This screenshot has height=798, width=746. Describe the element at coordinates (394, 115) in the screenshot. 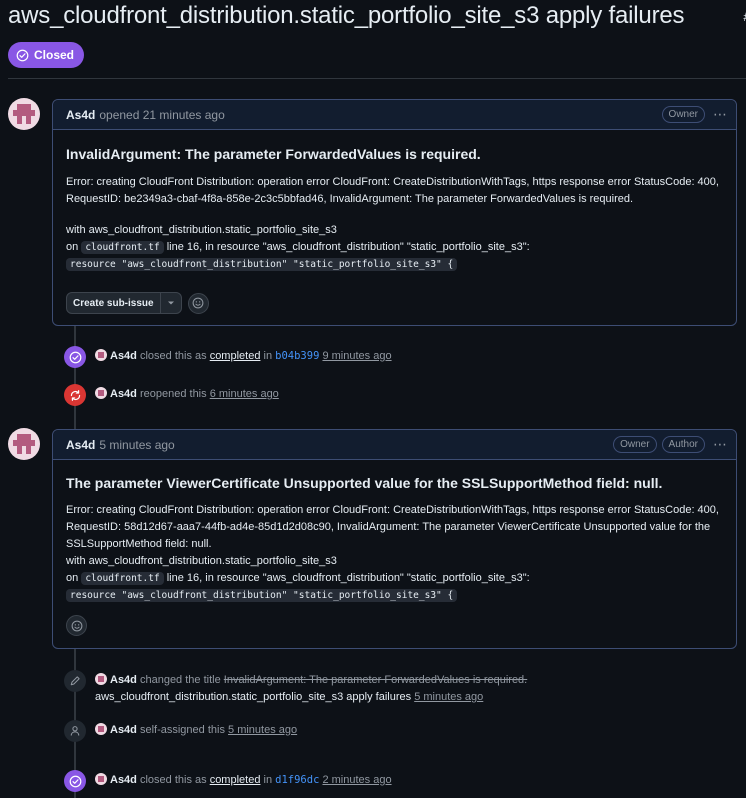

I see `comment-header: As4d opened 21 minutes ago Owner ⋯` at that location.